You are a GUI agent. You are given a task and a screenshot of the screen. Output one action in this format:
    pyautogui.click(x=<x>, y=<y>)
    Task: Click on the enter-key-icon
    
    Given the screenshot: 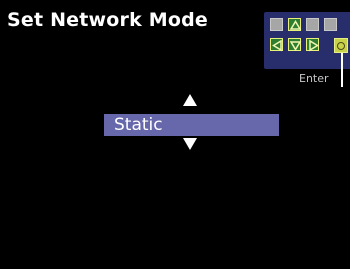 What is the action you would take?
    pyautogui.click(x=341, y=45)
    